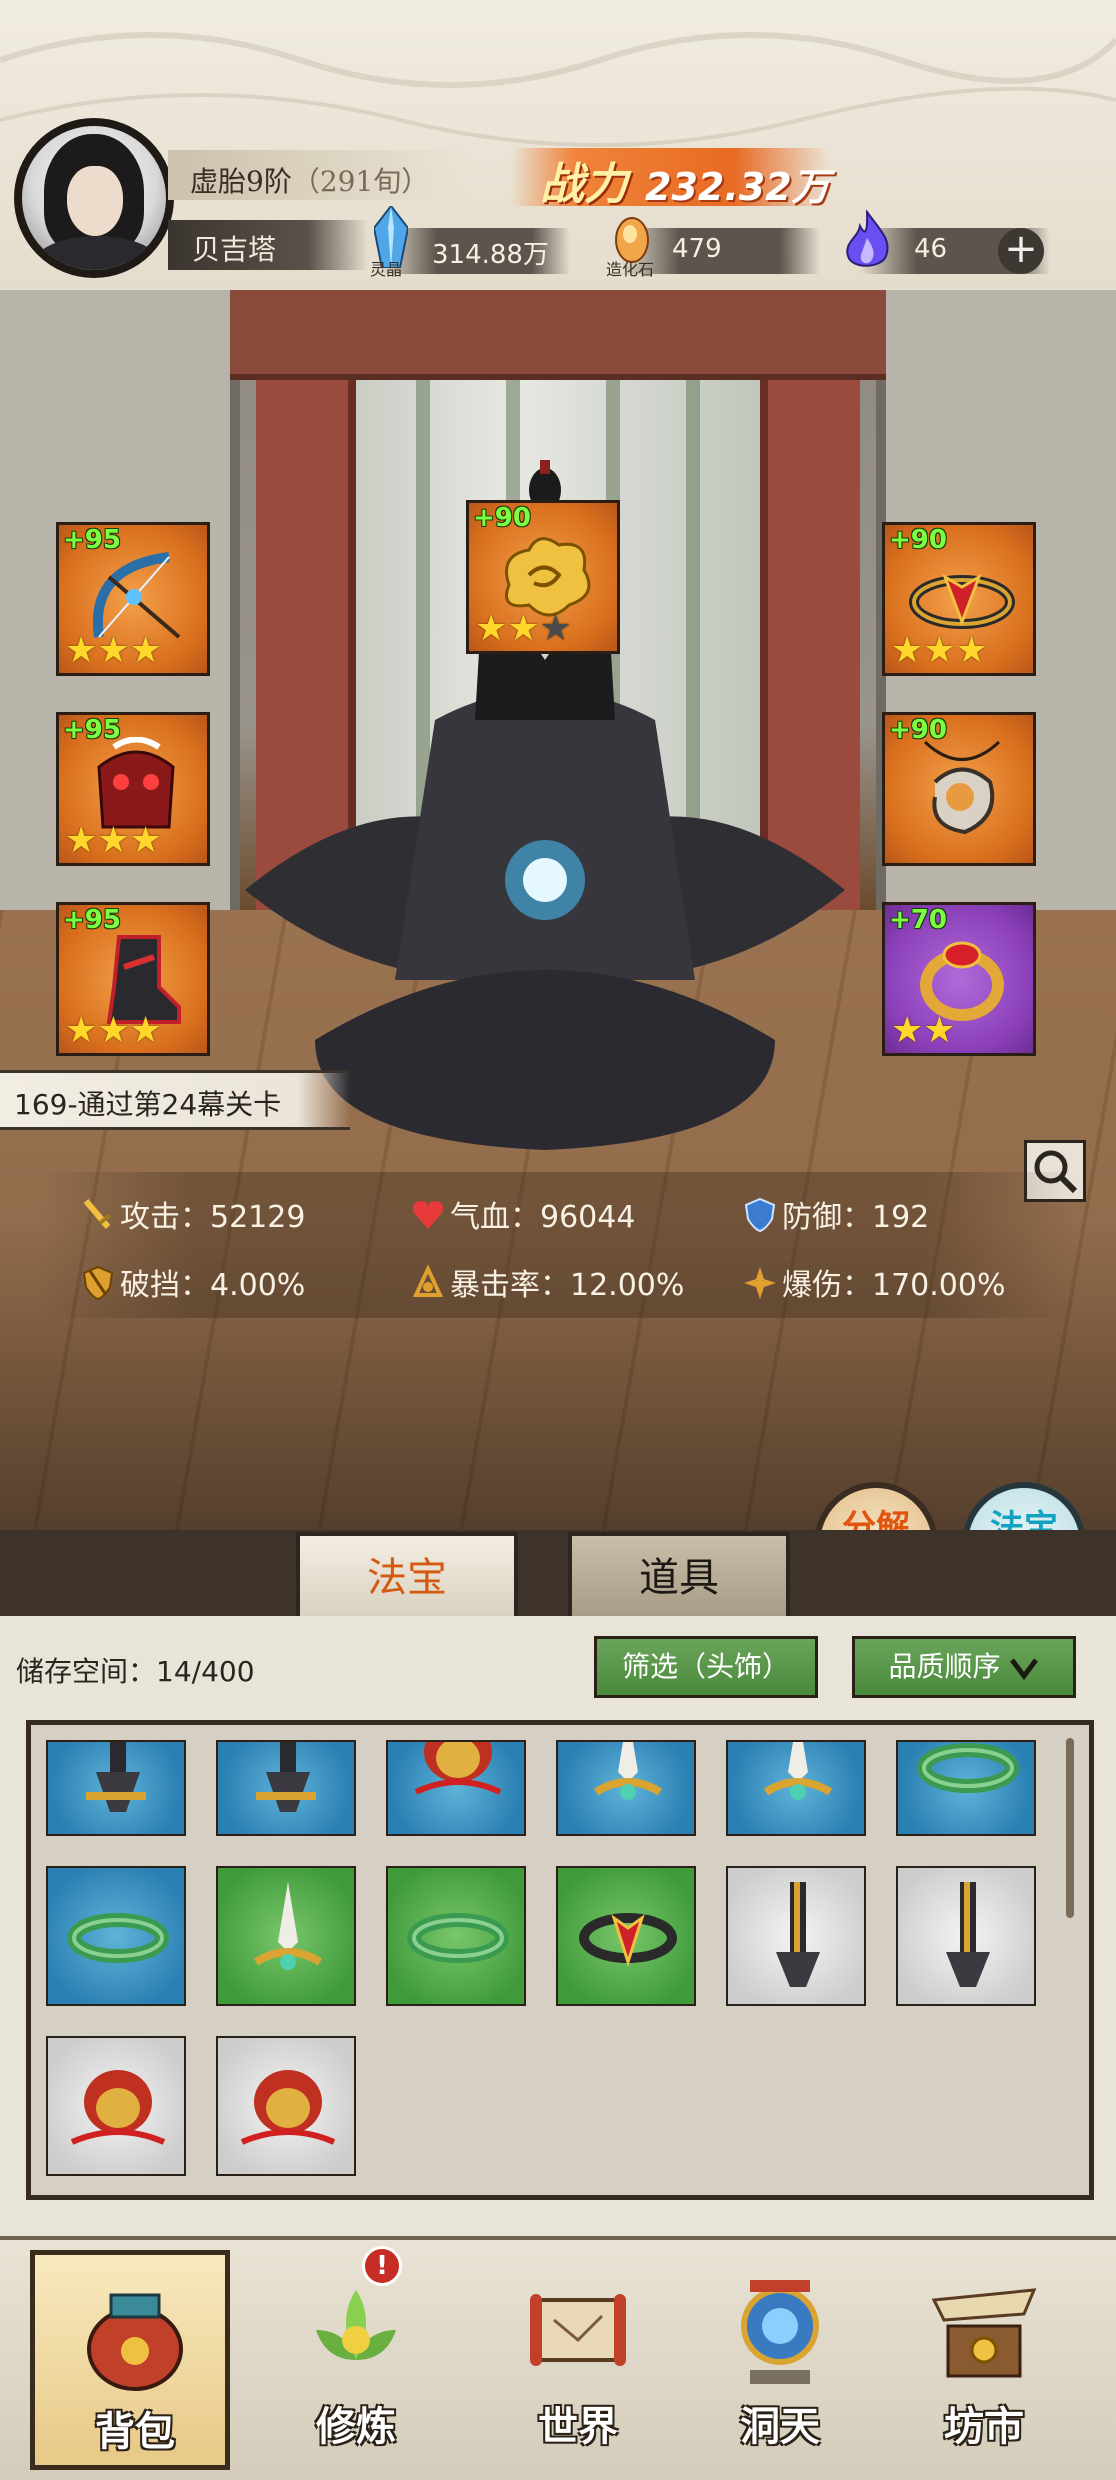  What do you see at coordinates (1070, 1828) in the screenshot?
I see `inventory-scrollbar` at bounding box center [1070, 1828].